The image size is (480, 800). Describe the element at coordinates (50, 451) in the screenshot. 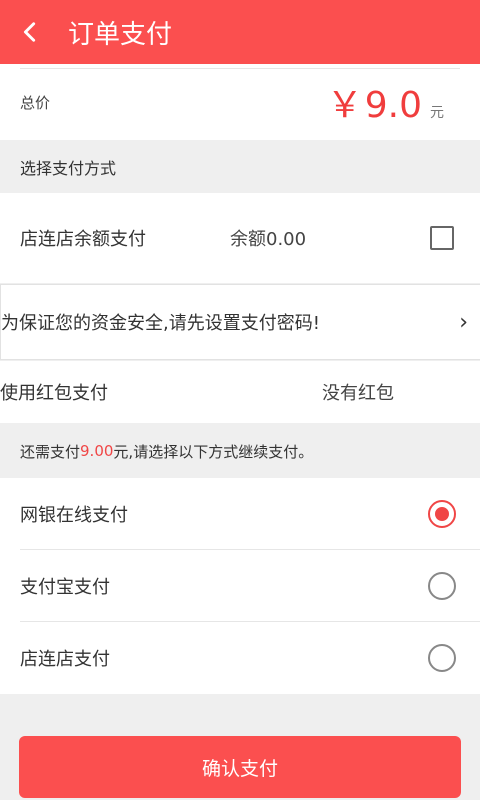

I see `notice-prefix: 还需支付` at that location.